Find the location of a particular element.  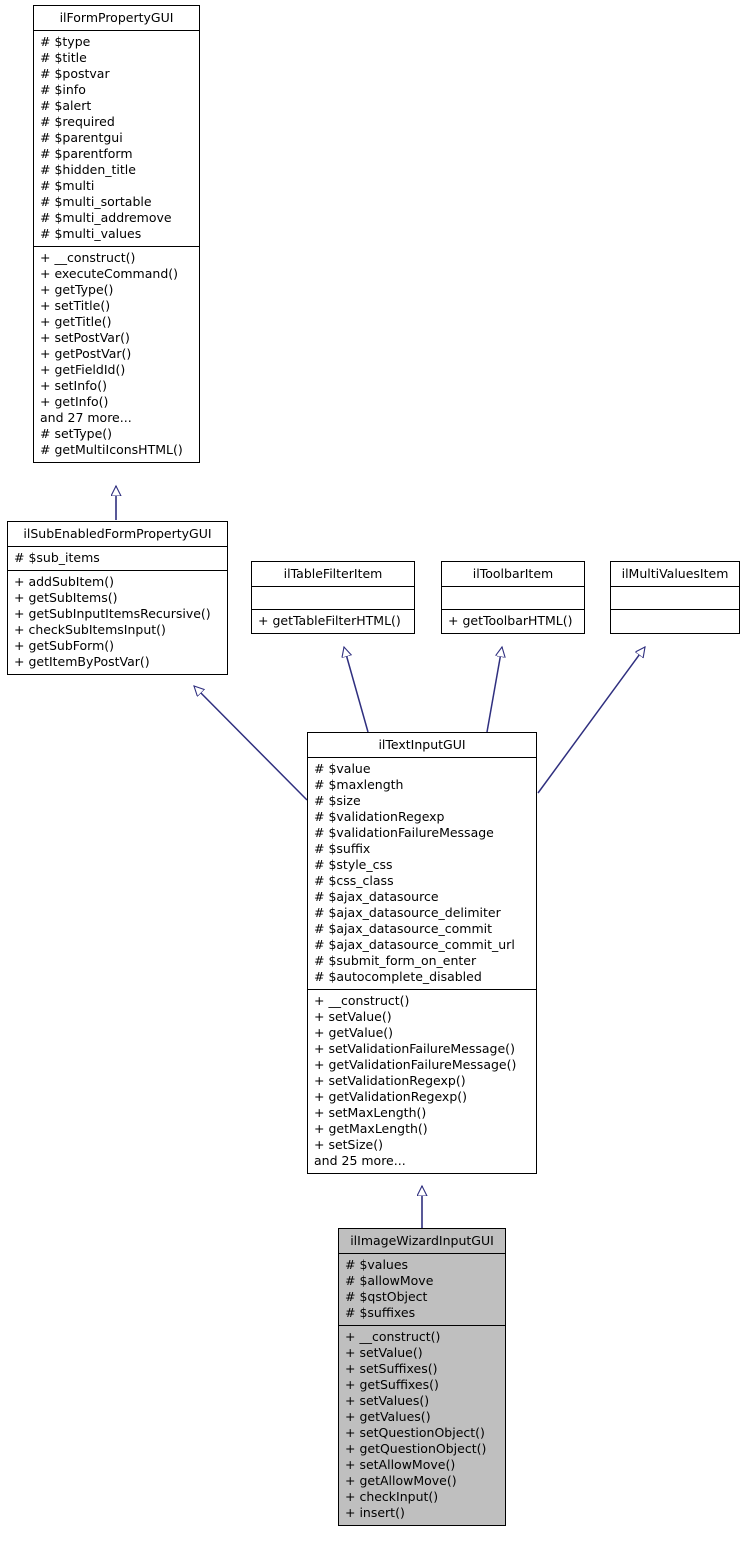

attribute-row: # $parentform is located at coordinates (86, 153).